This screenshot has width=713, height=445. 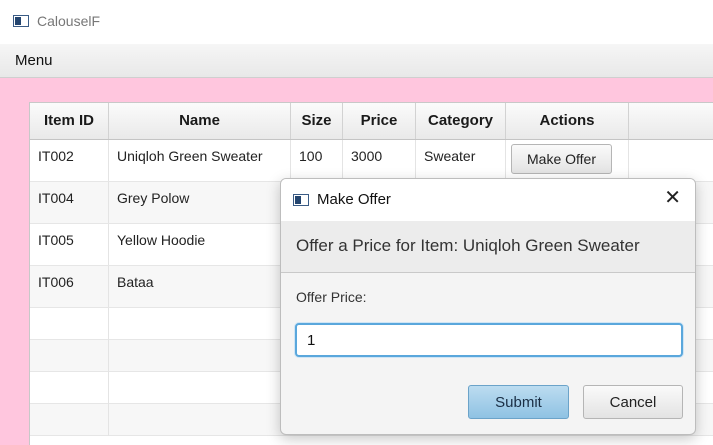 What do you see at coordinates (21, 21) in the screenshot?
I see `app-window-icon` at bounding box center [21, 21].